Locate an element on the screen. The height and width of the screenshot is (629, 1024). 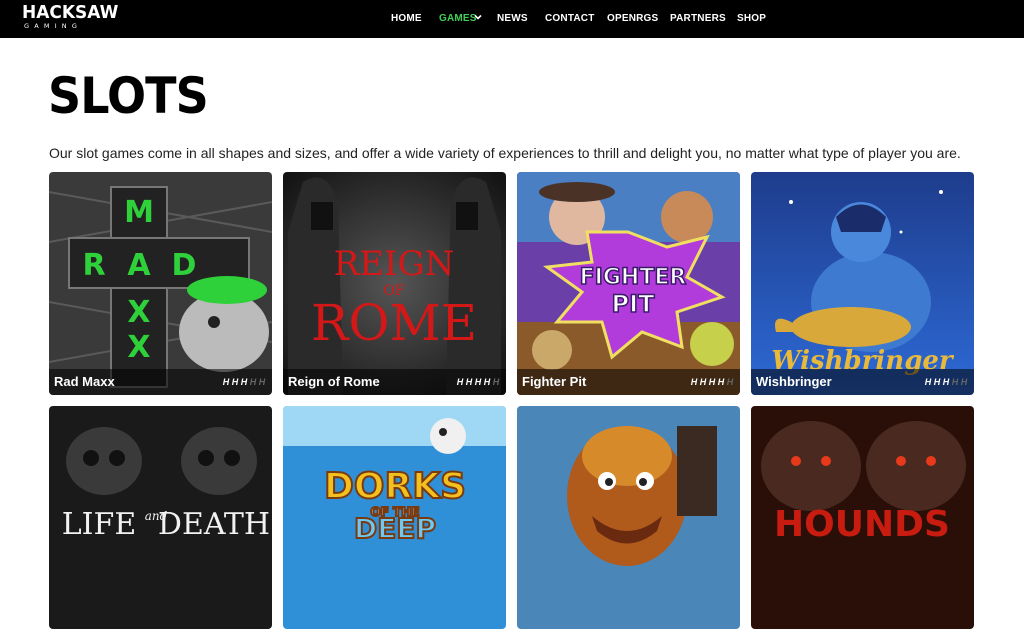
nav-news: NEWS is located at coordinates (512, 18).